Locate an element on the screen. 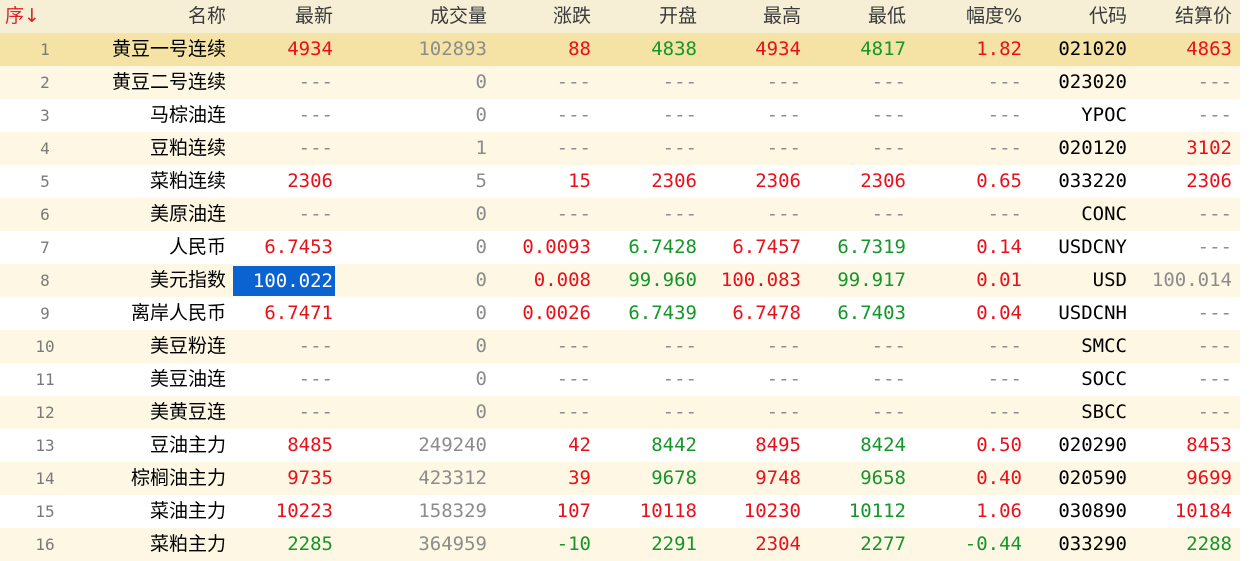 The height and width of the screenshot is (561, 1260). cell-change: 0.0026 is located at coordinates (543, 313).